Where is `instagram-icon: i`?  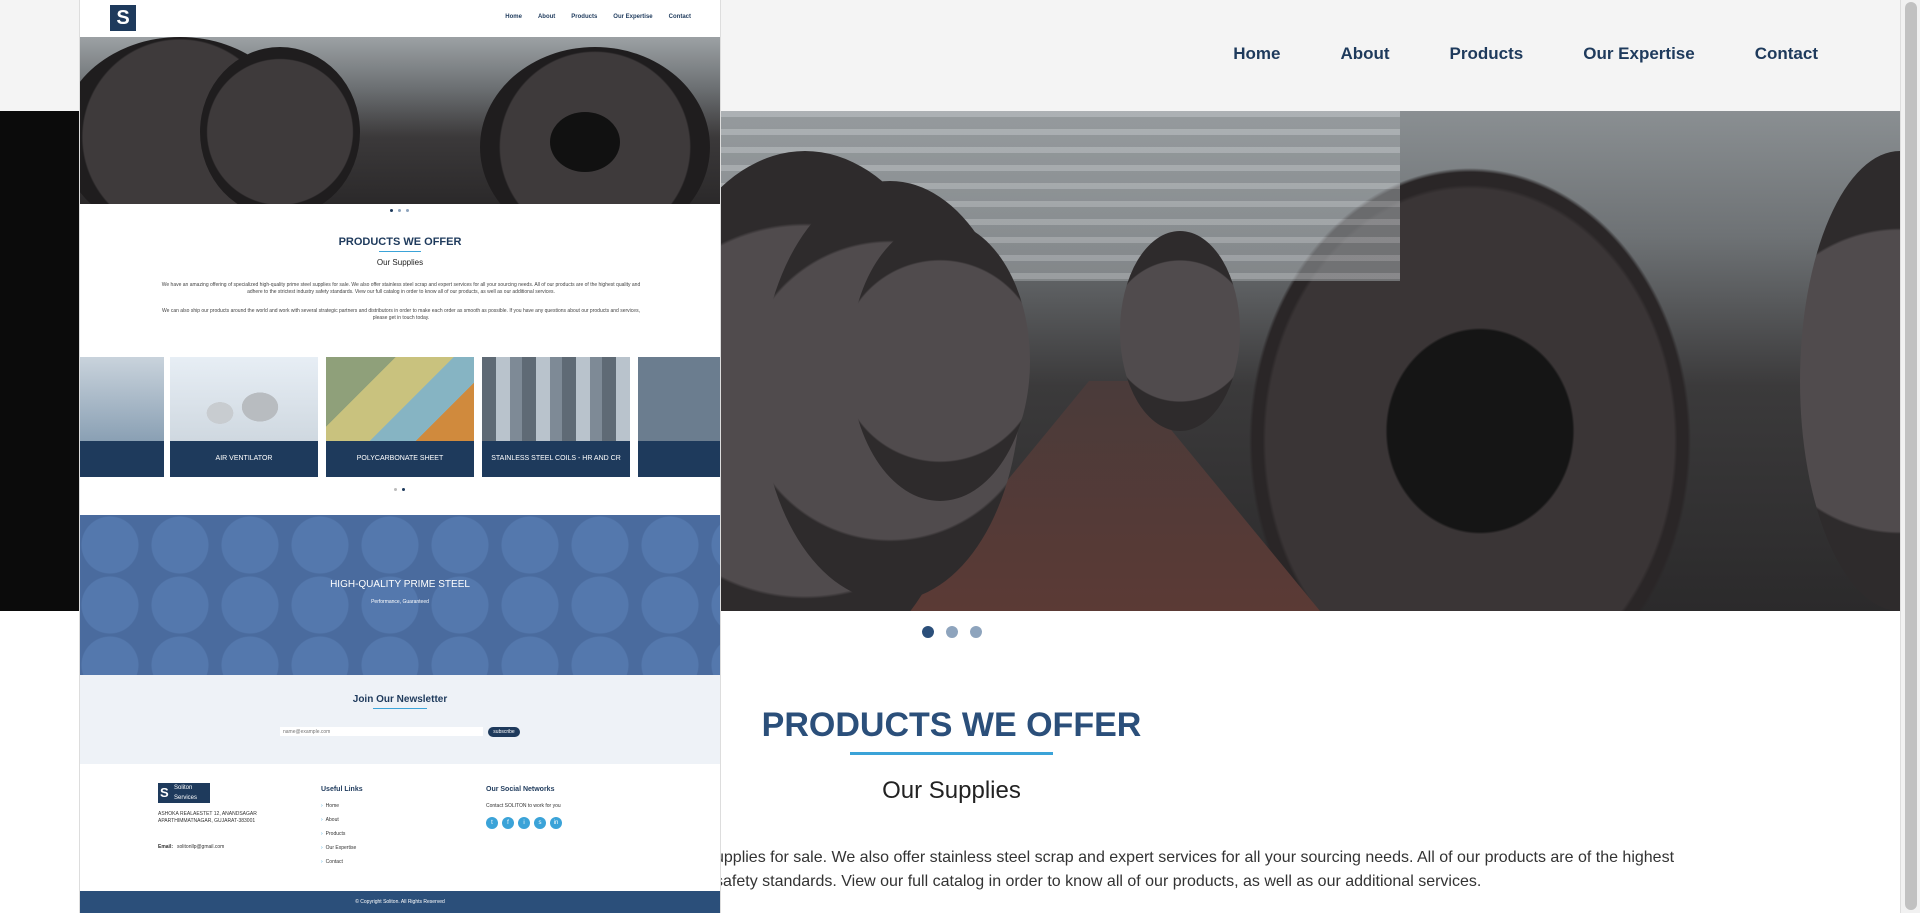 instagram-icon: i is located at coordinates (524, 823).